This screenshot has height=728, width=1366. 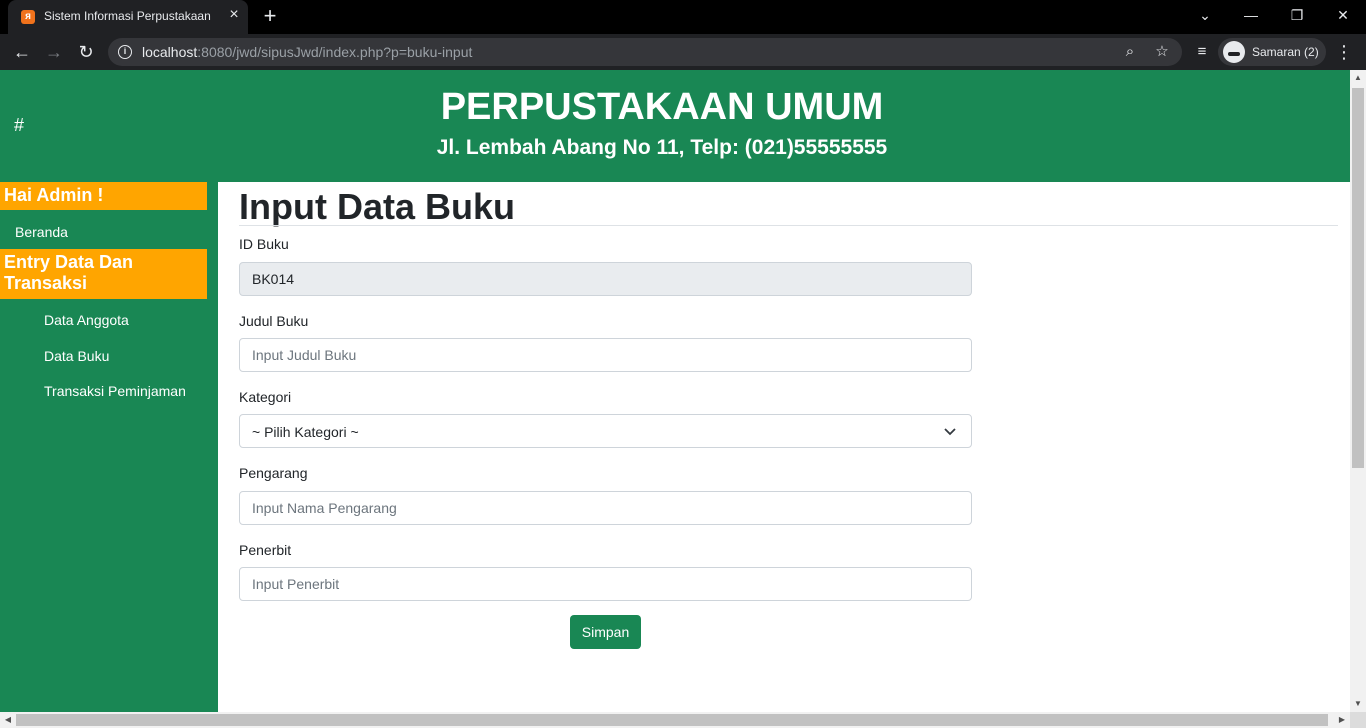 I want to click on scroll-up-icon: ▲, so click(x=1358, y=78).